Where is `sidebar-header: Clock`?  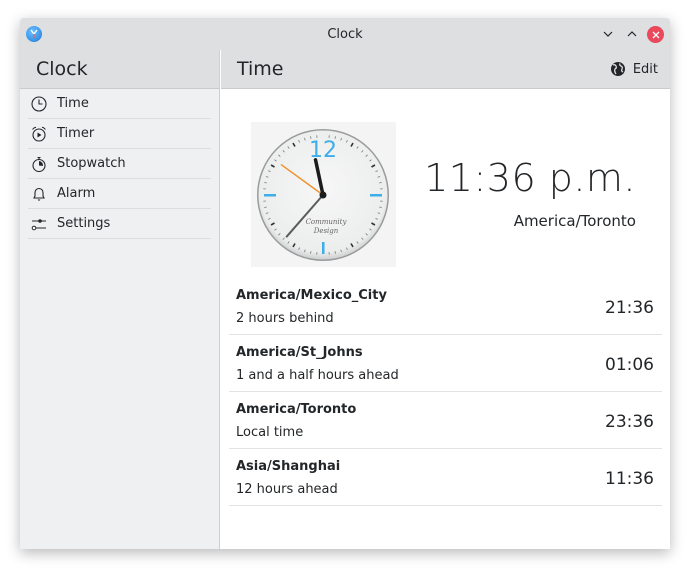 sidebar-header: Clock is located at coordinates (119, 69).